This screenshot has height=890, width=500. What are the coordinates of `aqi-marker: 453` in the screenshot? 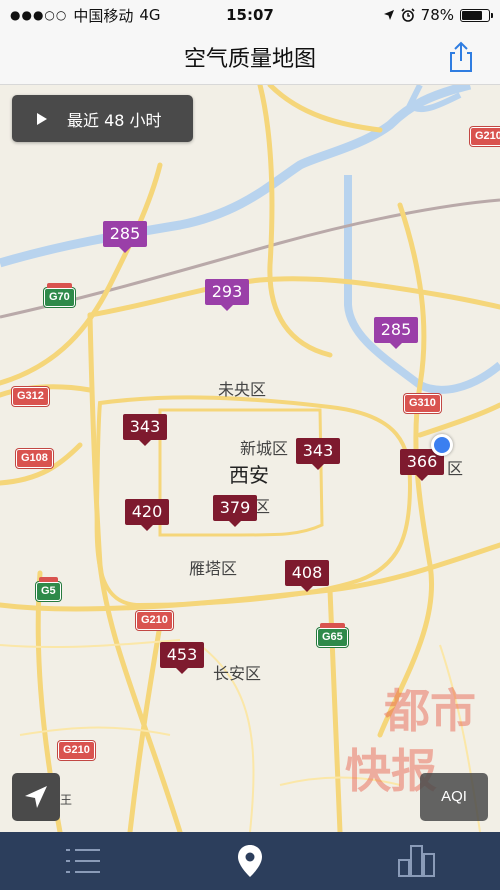 It's located at (182, 658).